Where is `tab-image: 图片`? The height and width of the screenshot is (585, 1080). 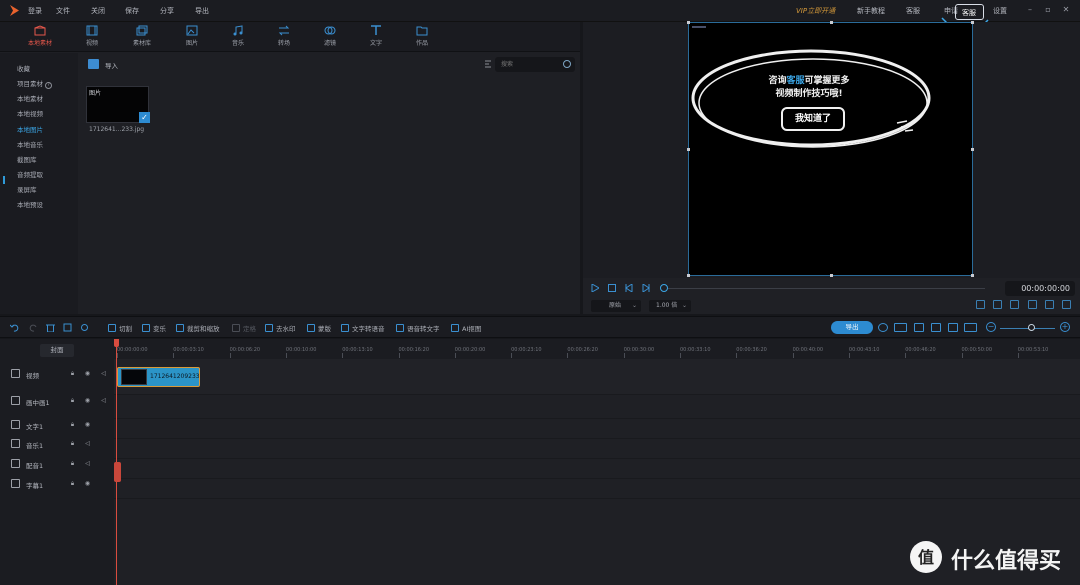
tab-image: 图片 is located at coordinates (192, 36).